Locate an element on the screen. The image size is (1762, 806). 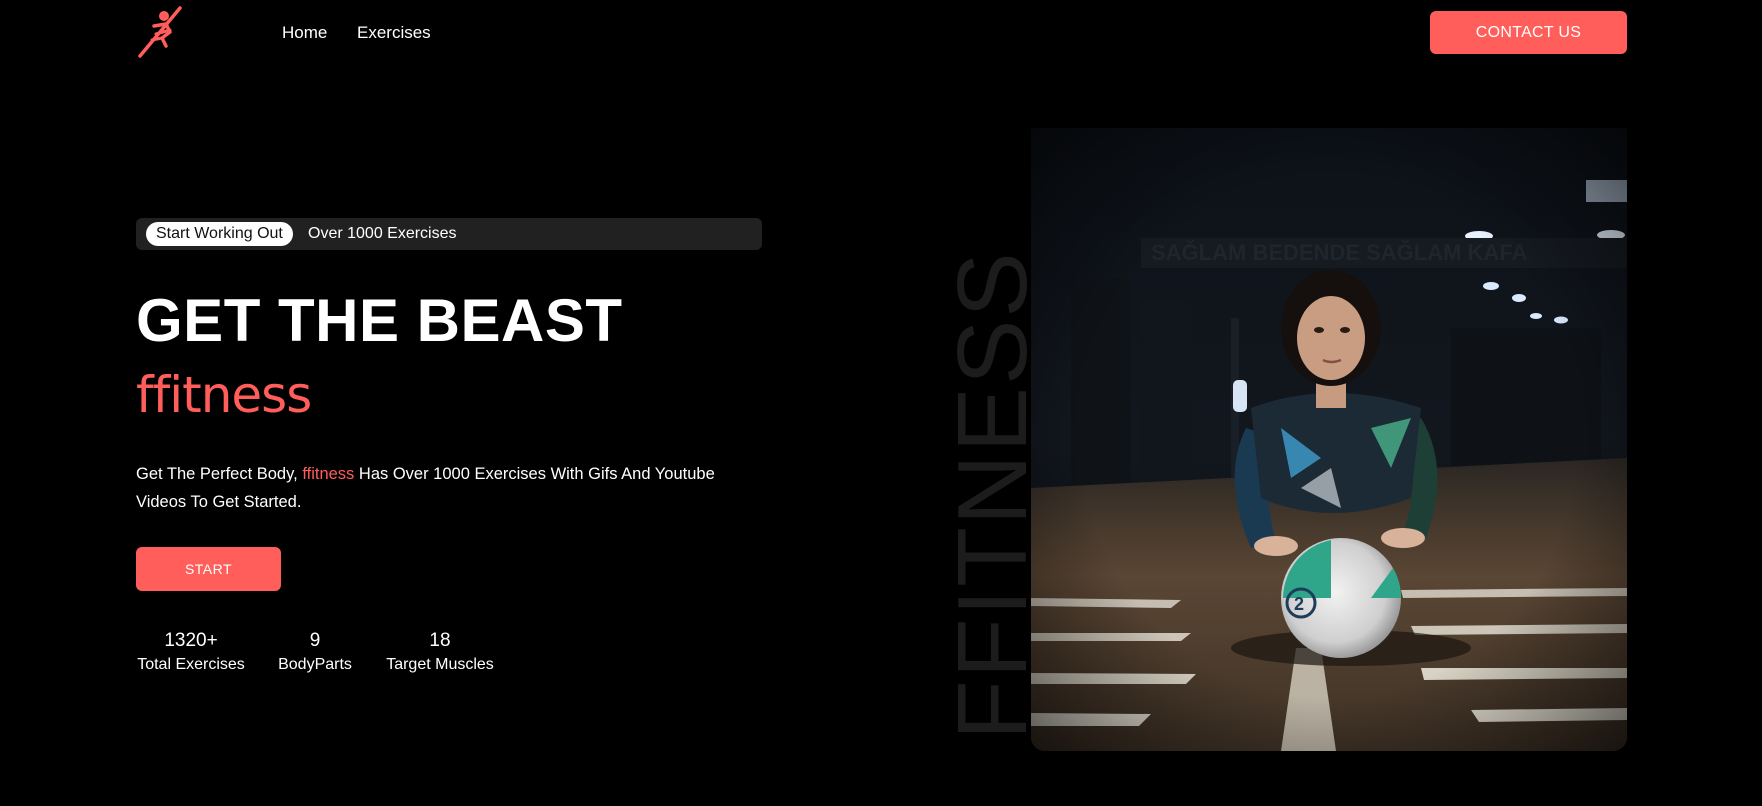
runner-logo-icon is located at coordinates (161, 31).